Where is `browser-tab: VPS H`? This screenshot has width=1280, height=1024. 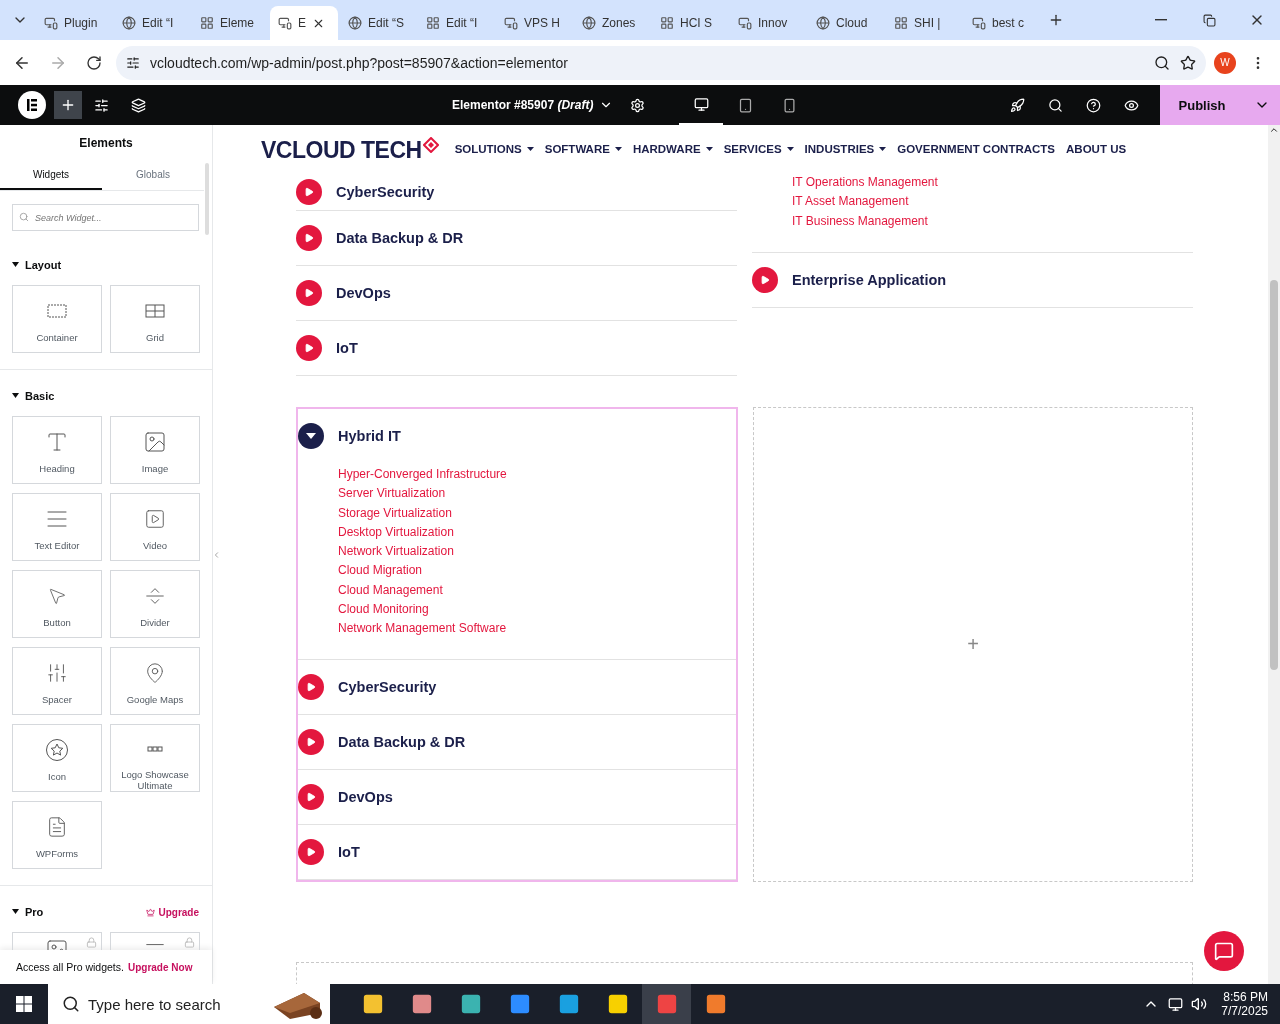 browser-tab: VPS H is located at coordinates (534, 23).